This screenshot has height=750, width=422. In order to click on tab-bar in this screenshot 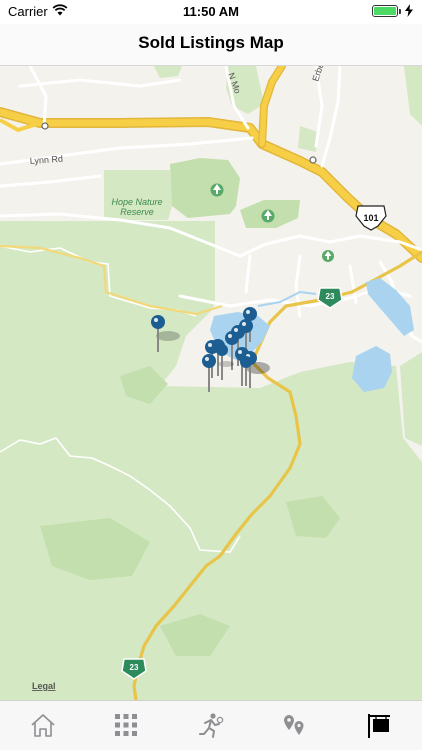, I will do `click(211, 725)`.